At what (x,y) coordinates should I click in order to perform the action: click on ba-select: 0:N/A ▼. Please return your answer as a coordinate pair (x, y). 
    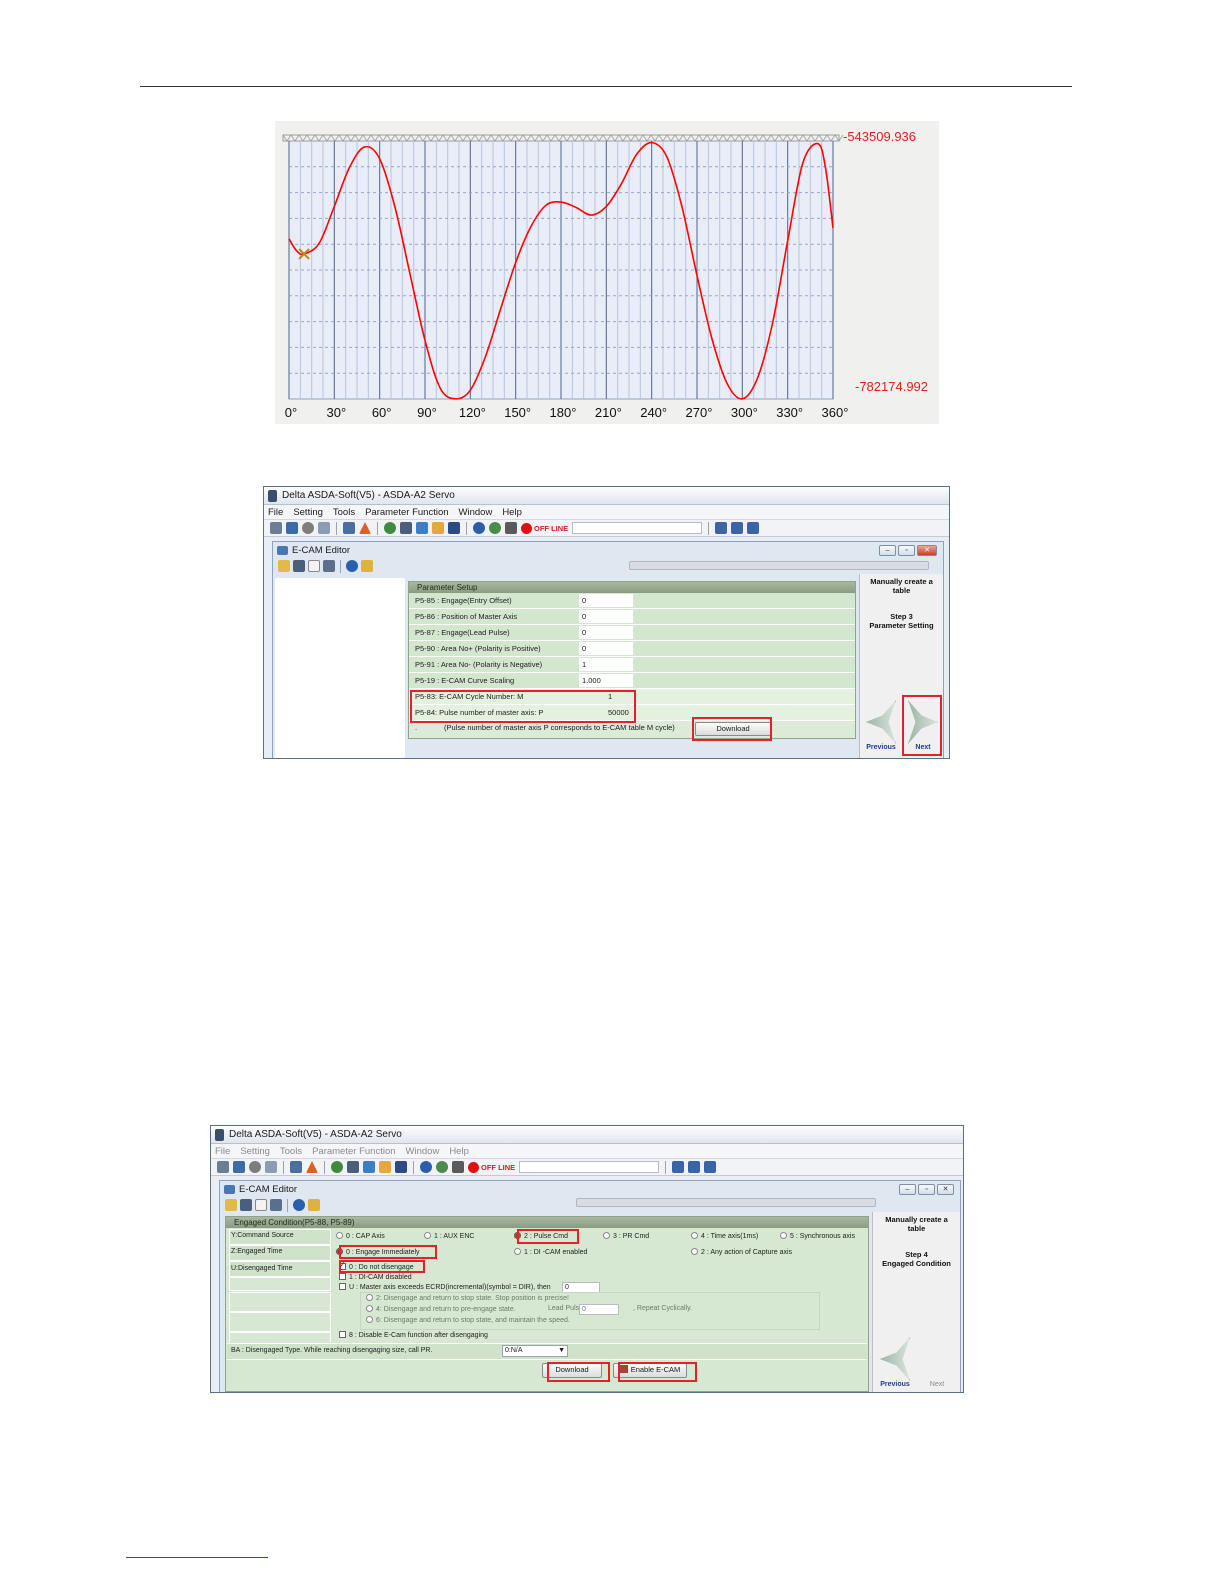
    Looking at the image, I should click on (535, 1351).